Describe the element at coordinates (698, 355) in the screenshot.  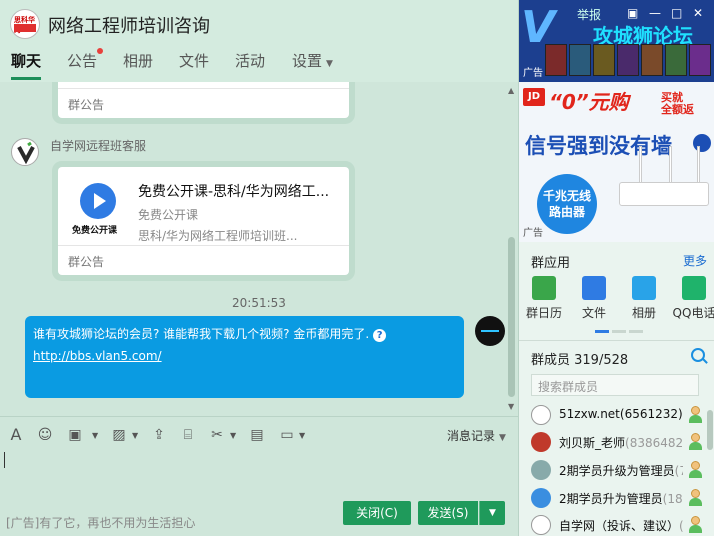
I see `search-icon` at that location.